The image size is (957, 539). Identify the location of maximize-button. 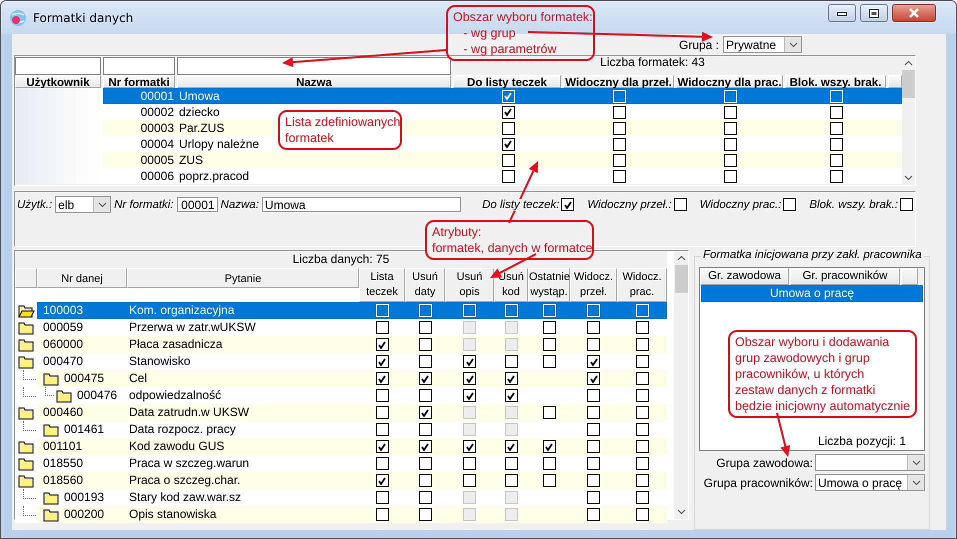
(874, 13).